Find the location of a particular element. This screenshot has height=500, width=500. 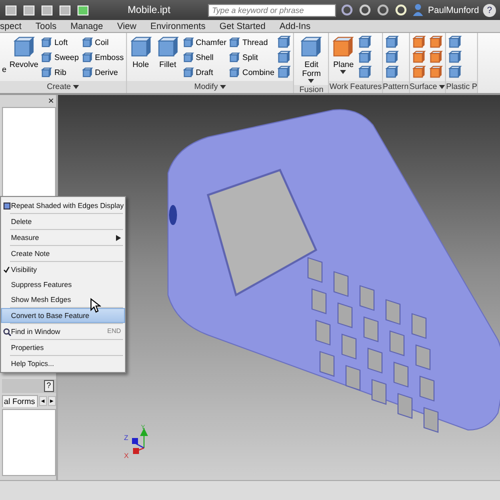

ribbon-tab: Manage is located at coordinates (87, 26).